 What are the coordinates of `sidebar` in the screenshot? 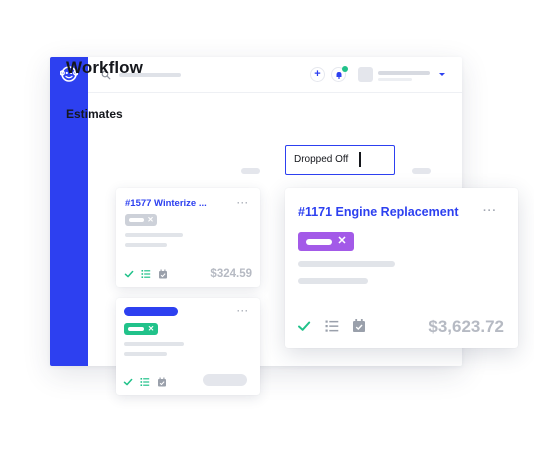 It's located at (69, 211).